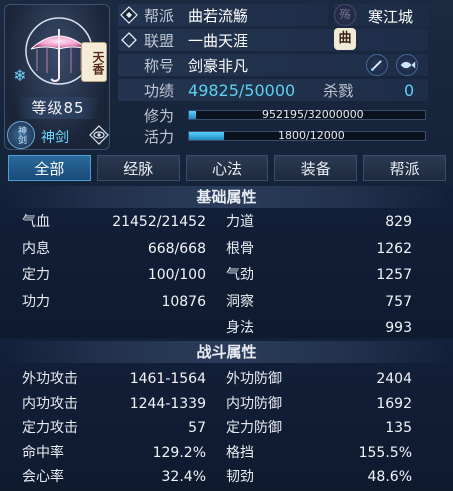 The height and width of the screenshot is (491, 453). What do you see at coordinates (36, 301) in the screenshot?
I see `stat-label: 功力` at bounding box center [36, 301].